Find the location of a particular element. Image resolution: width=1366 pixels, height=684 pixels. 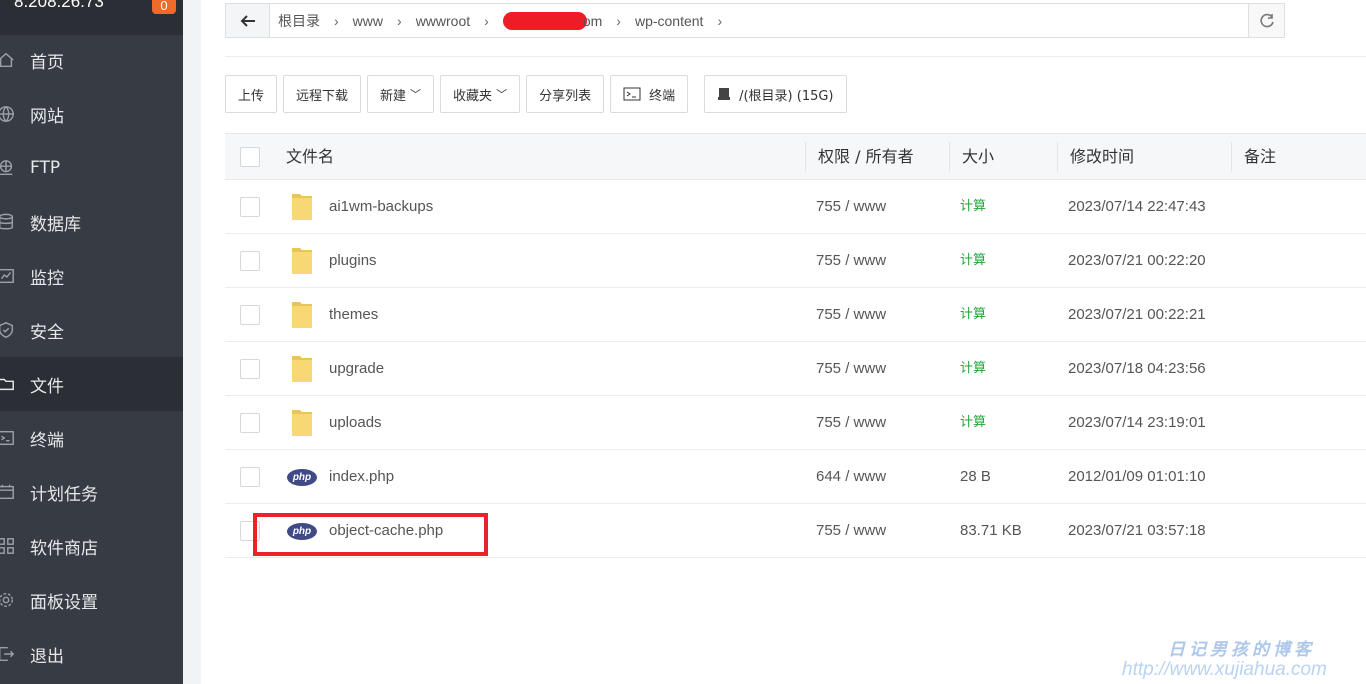

back-button is located at coordinates (248, 20).